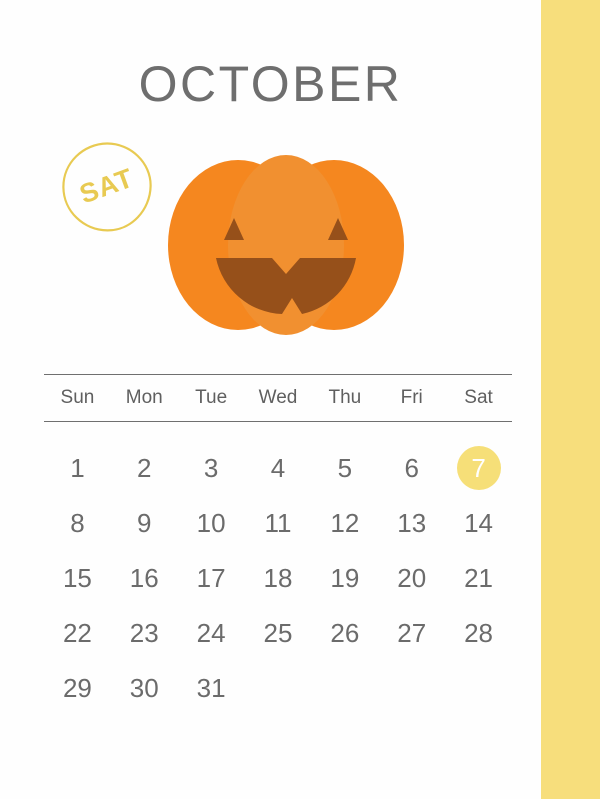 The image size is (600, 799). I want to click on weekday-header-tue: Tue, so click(211, 397).